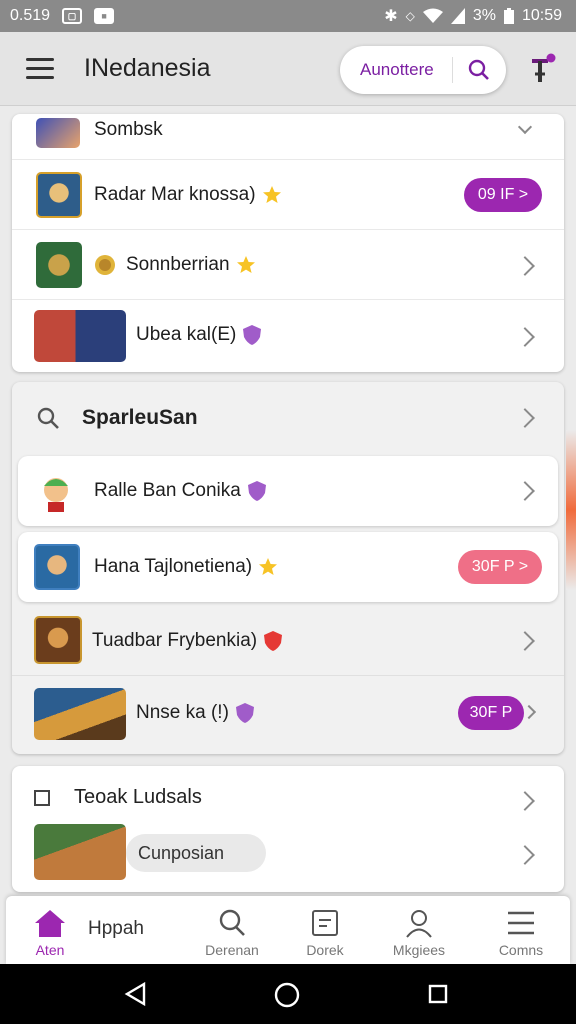  What do you see at coordinates (541, 15) in the screenshot?
I see `status-clock: 10:59` at bounding box center [541, 15].